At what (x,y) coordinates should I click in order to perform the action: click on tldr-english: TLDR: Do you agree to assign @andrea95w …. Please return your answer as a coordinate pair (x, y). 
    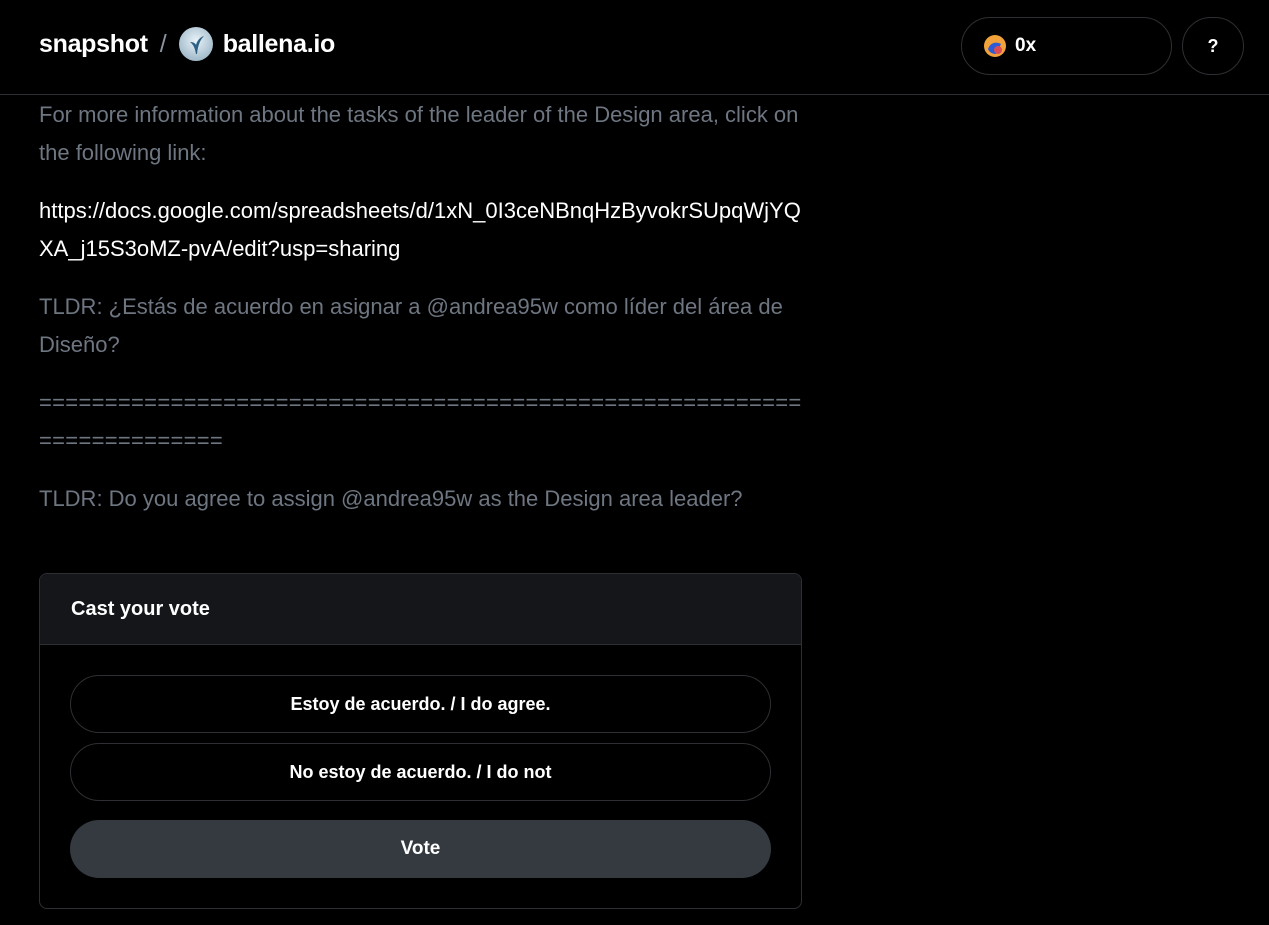
    Looking at the image, I should click on (391, 498).